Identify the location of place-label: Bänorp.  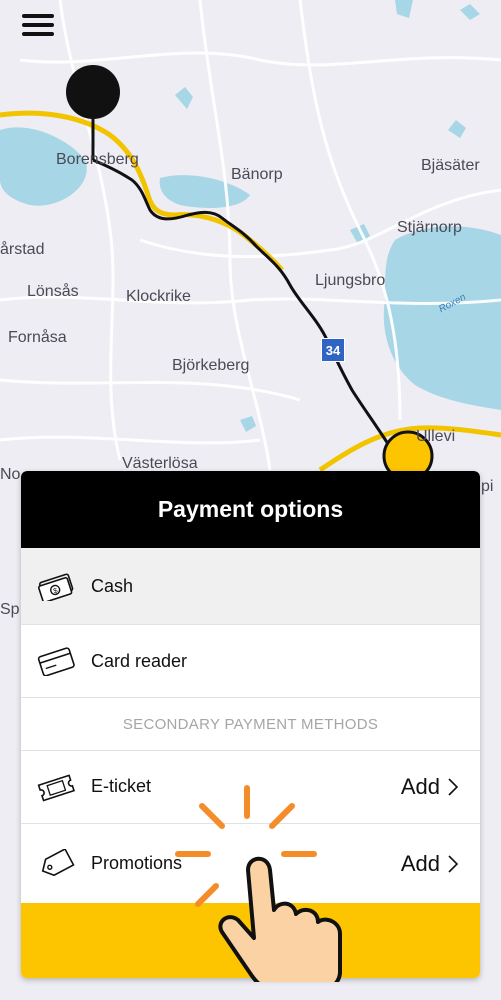
(257, 174).